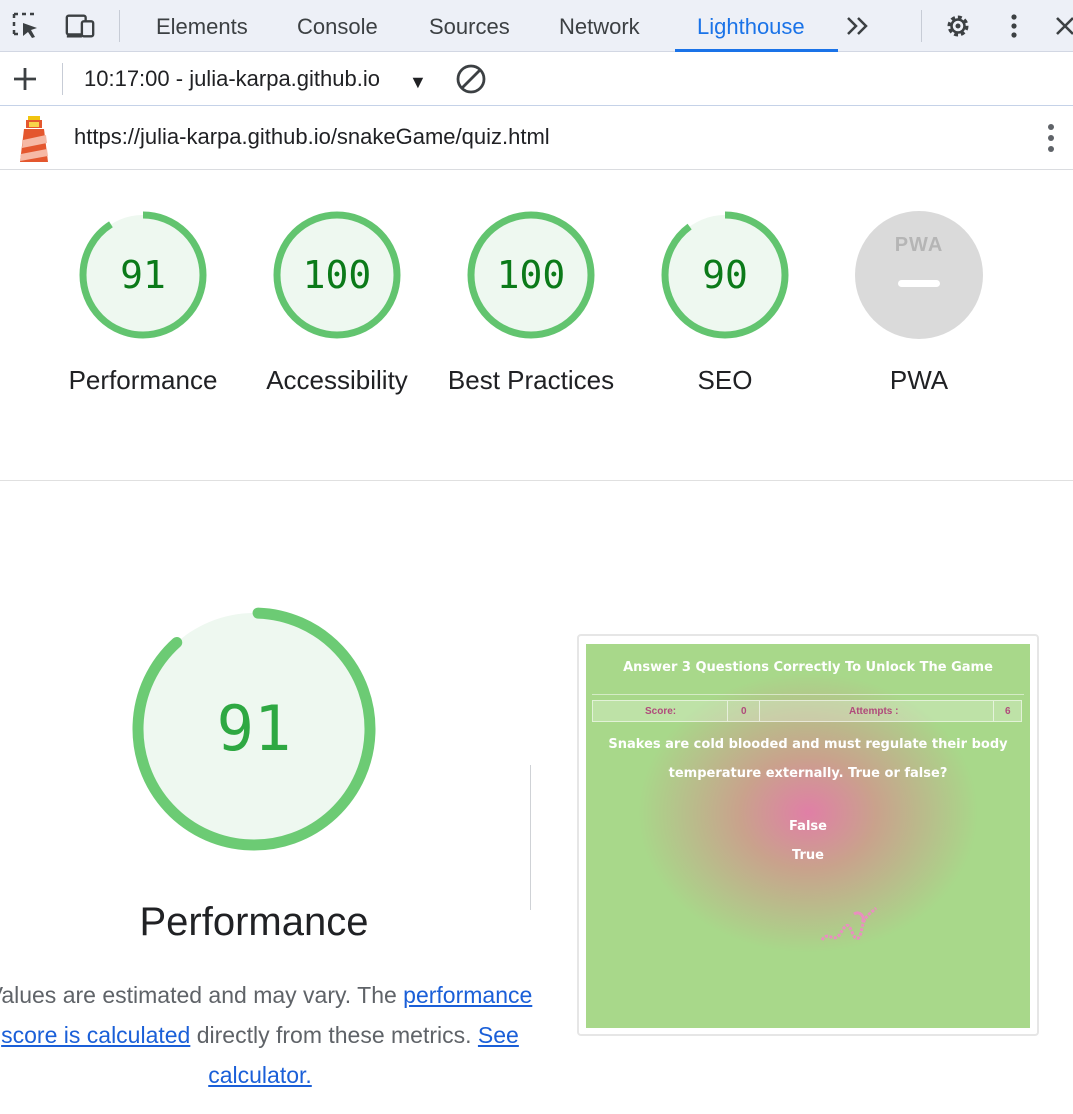  What do you see at coordinates (530, 837) in the screenshot?
I see `section-vertical-divider` at bounding box center [530, 837].